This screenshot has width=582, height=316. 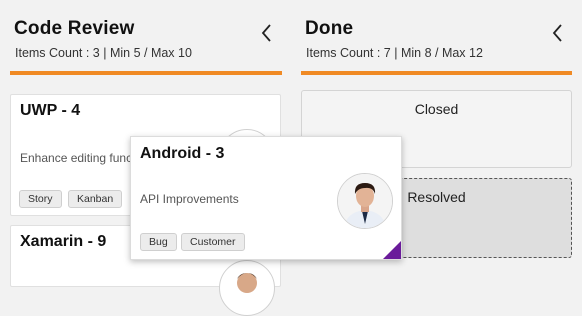 What do you see at coordinates (50, 110) in the screenshot?
I see `card-title: UWP - 4` at bounding box center [50, 110].